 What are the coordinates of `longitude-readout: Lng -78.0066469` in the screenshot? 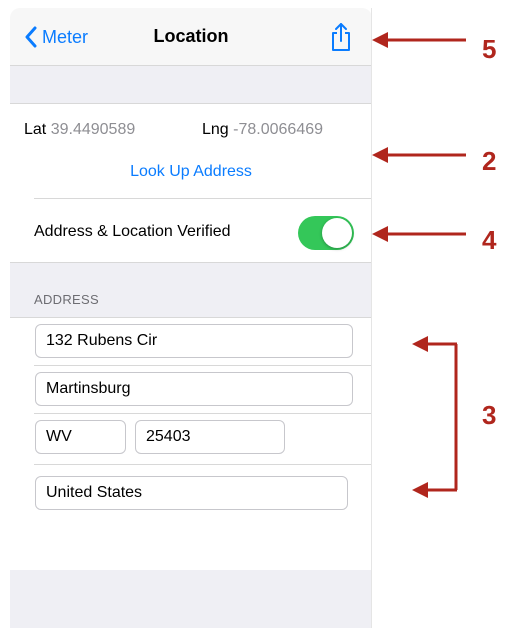 It's located at (262, 130).